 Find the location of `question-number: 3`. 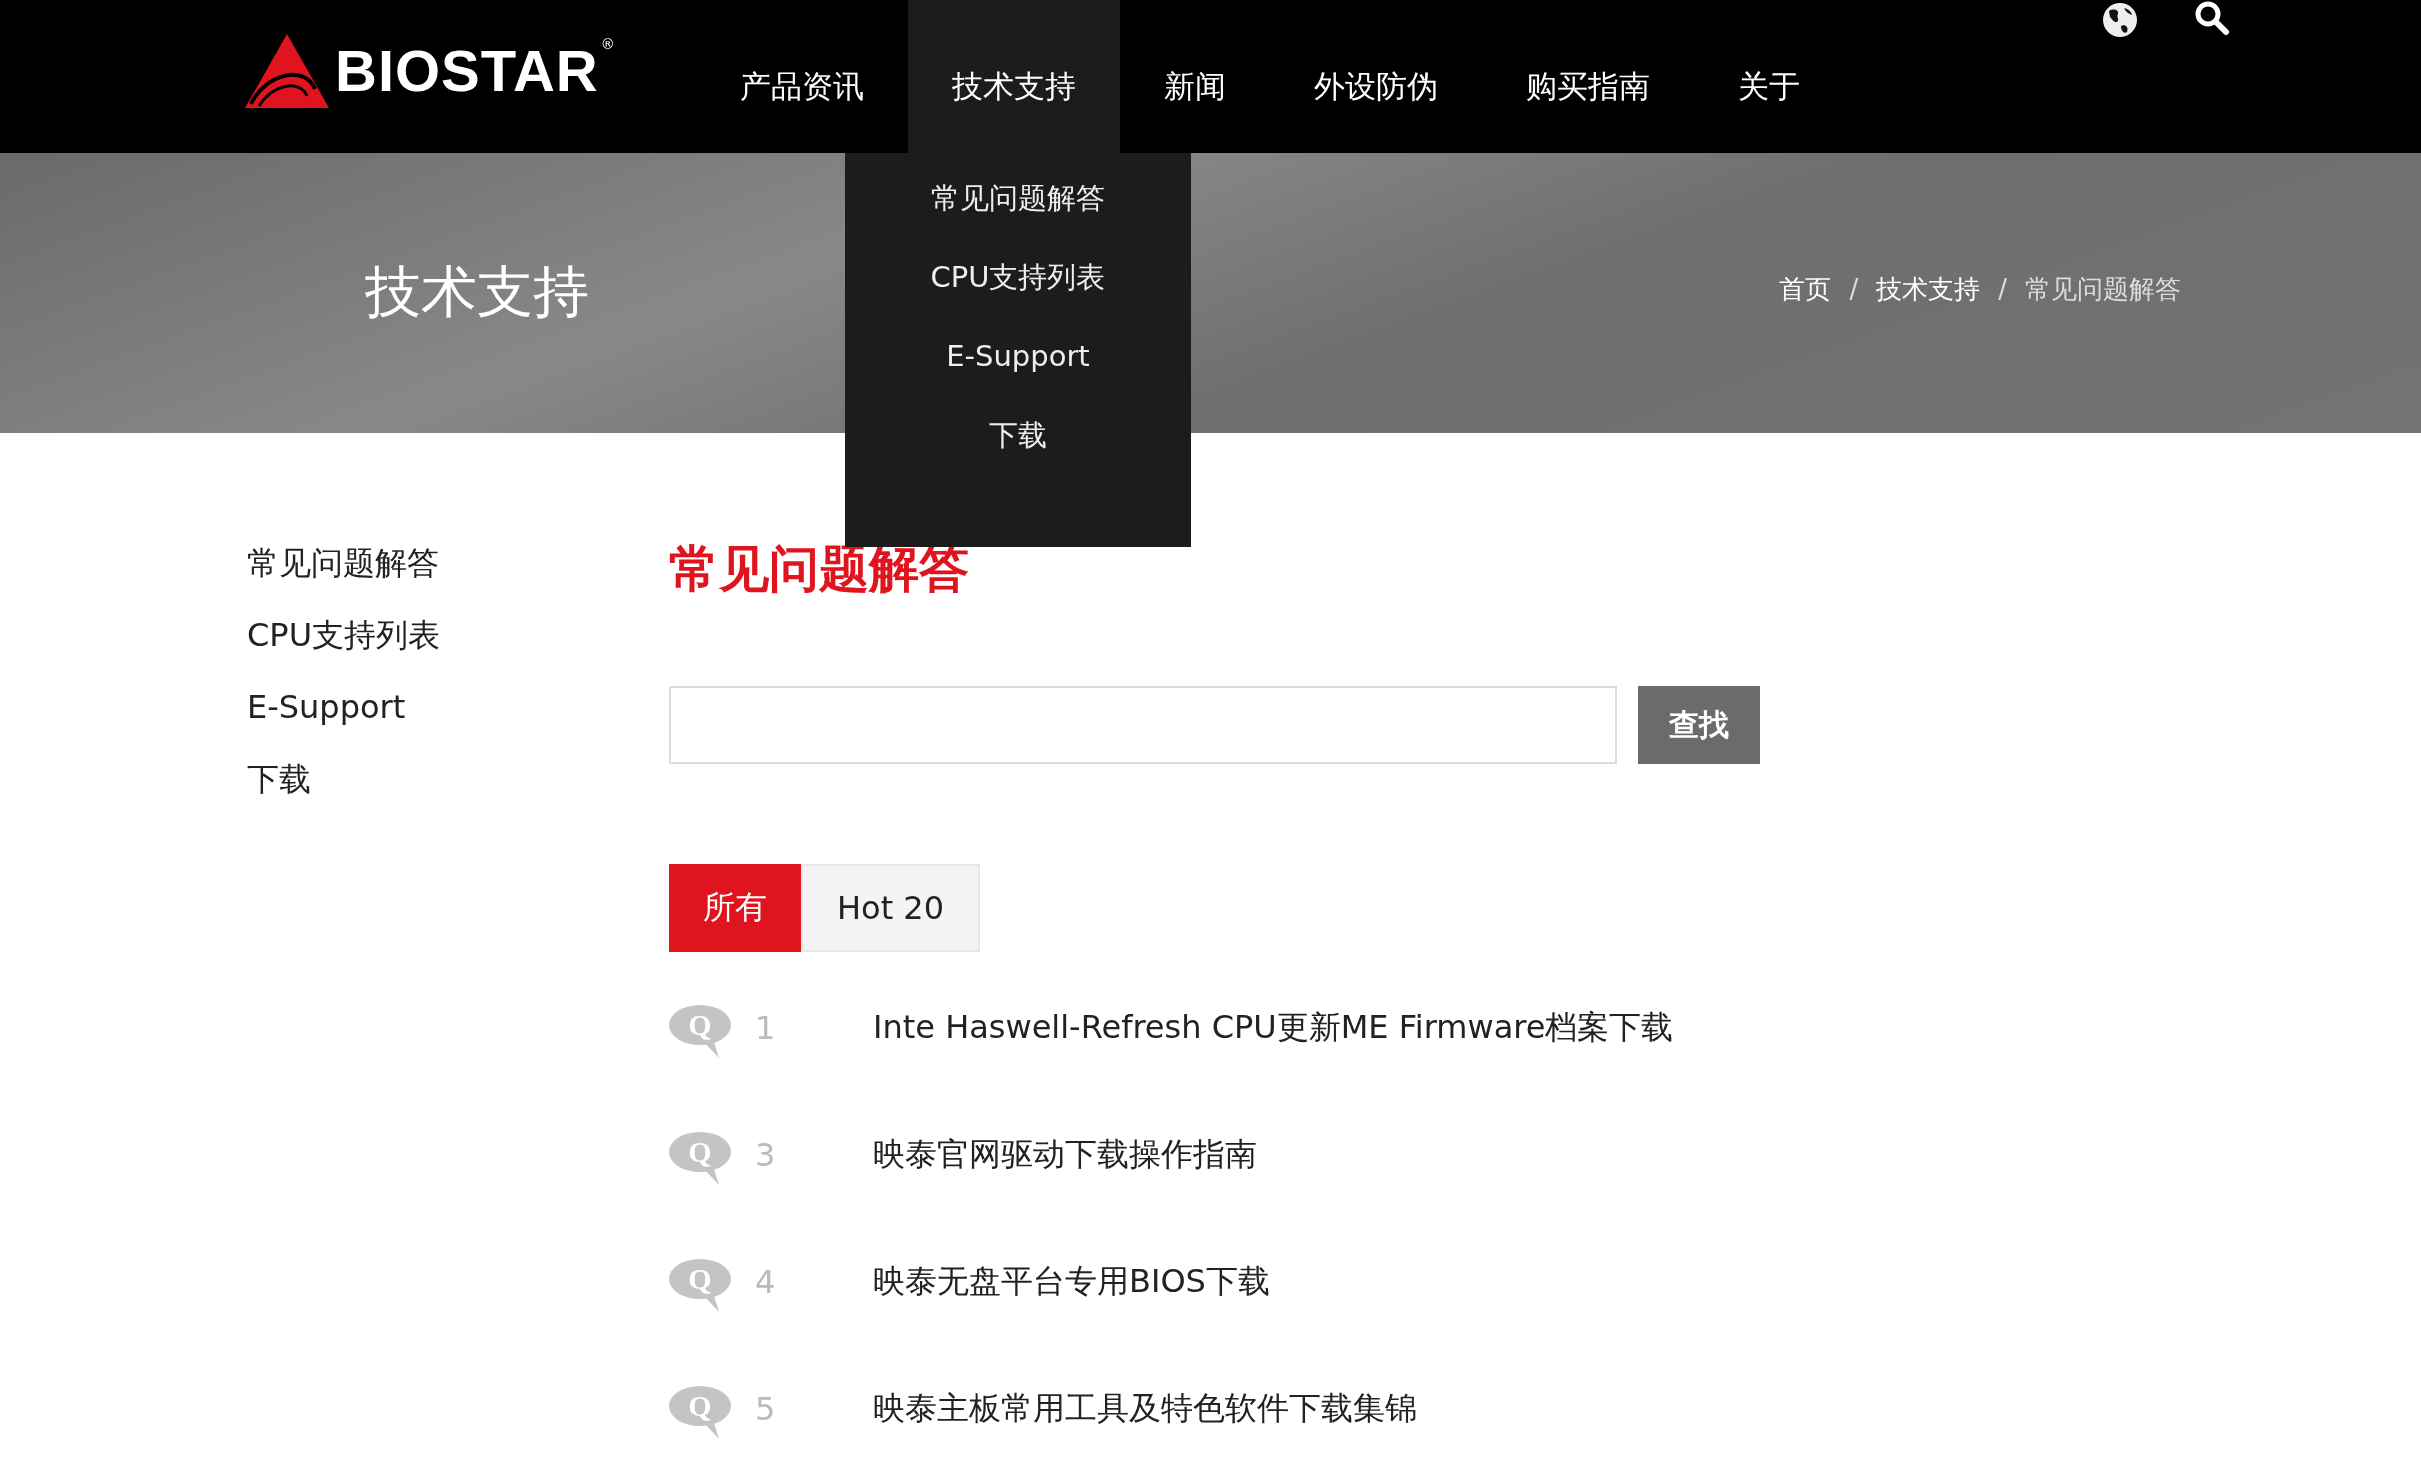

question-number: 3 is located at coordinates (766, 1154).